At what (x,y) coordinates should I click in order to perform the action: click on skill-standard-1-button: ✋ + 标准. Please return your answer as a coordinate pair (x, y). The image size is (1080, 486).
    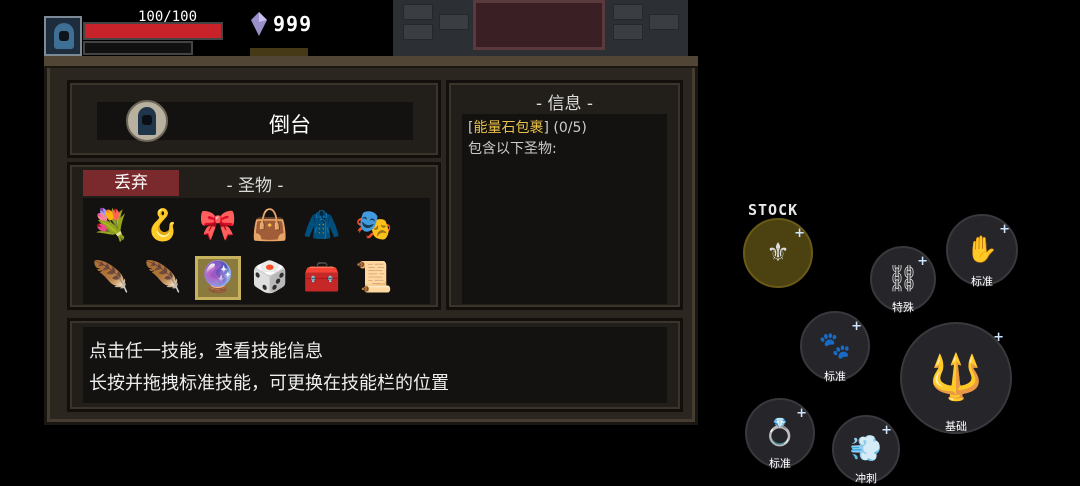
    Looking at the image, I should click on (982, 251).